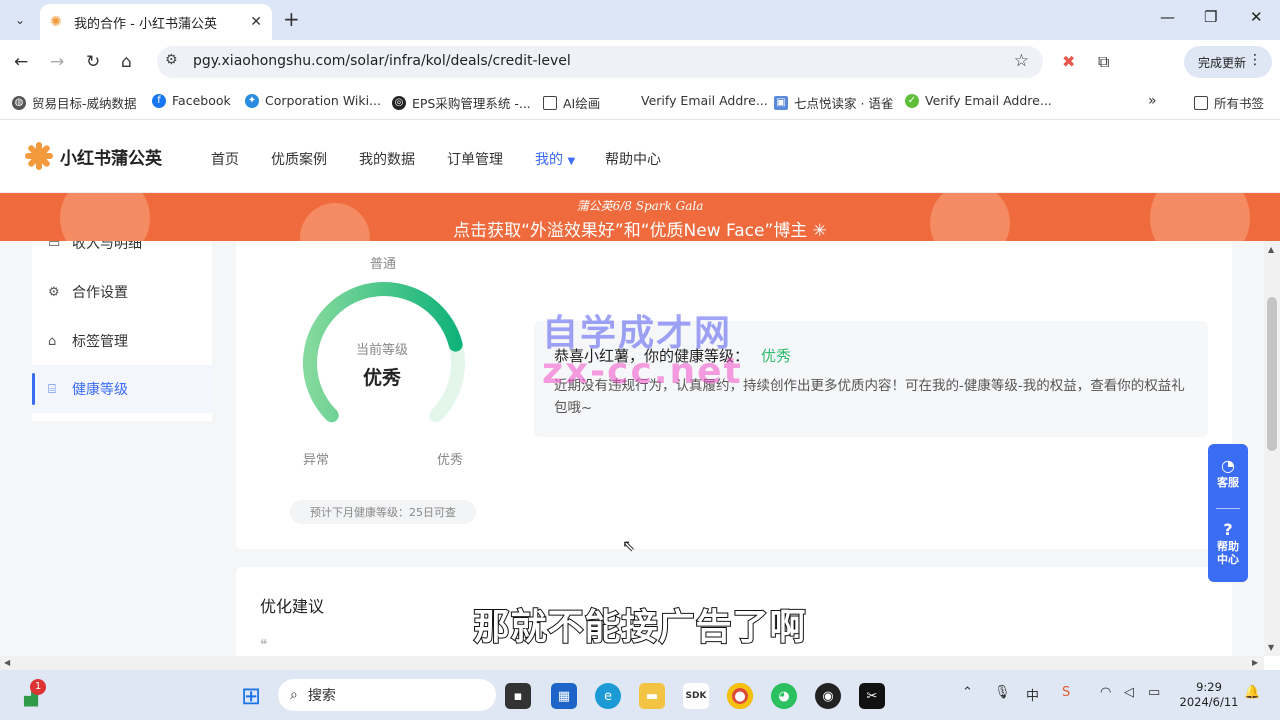 This screenshot has width=1280, height=720. Describe the element at coordinates (122, 292) in the screenshot. I see `sidebar-item-settings: ⚙ 合作设置` at that location.